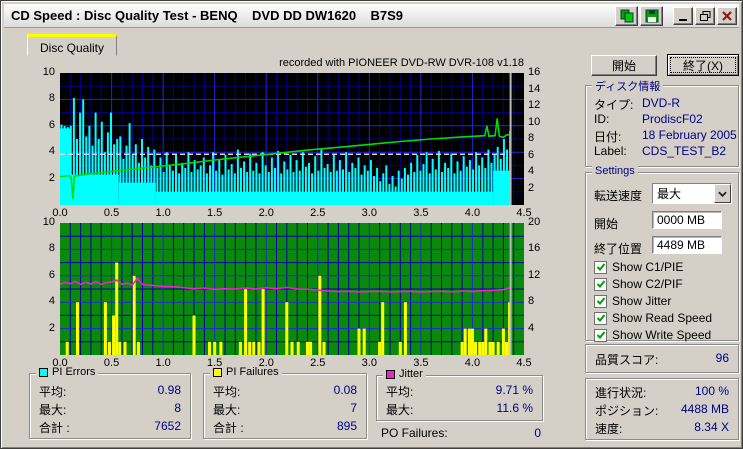  What do you see at coordinates (703, 65) in the screenshot?
I see `exit-button: 終了(X)` at bounding box center [703, 65].